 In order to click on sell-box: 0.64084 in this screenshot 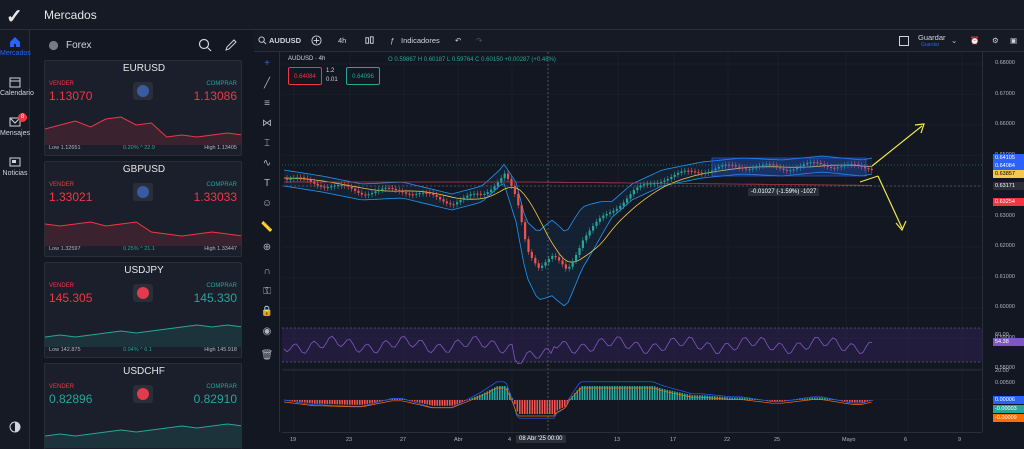, I will do `click(305, 76)`.